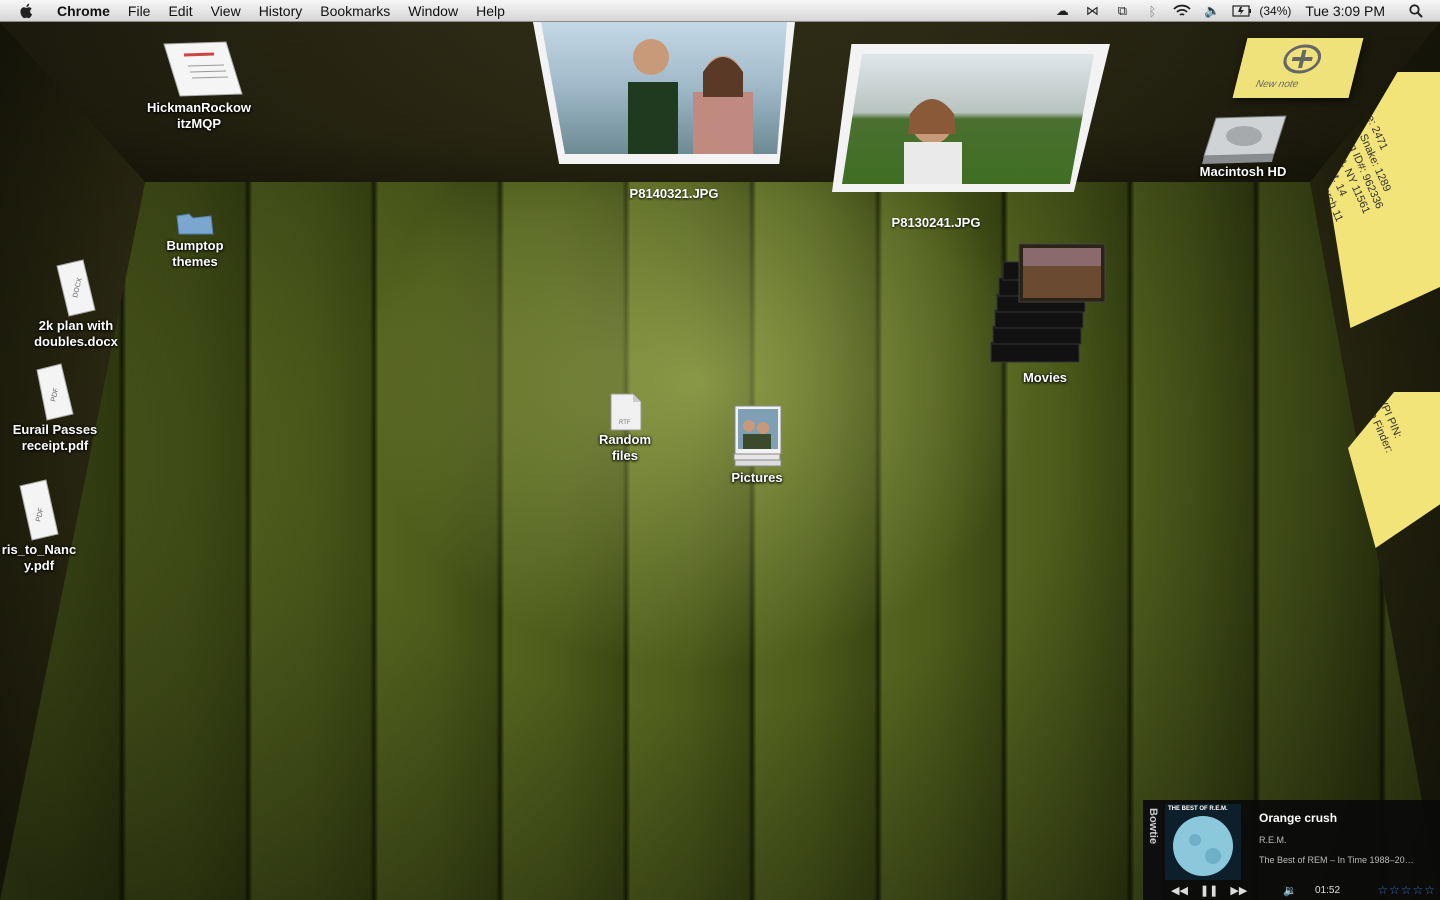 The width and height of the screenshot is (1440, 900). What do you see at coordinates (625, 423) in the screenshot?
I see `svg-text: RTF` at bounding box center [625, 423].